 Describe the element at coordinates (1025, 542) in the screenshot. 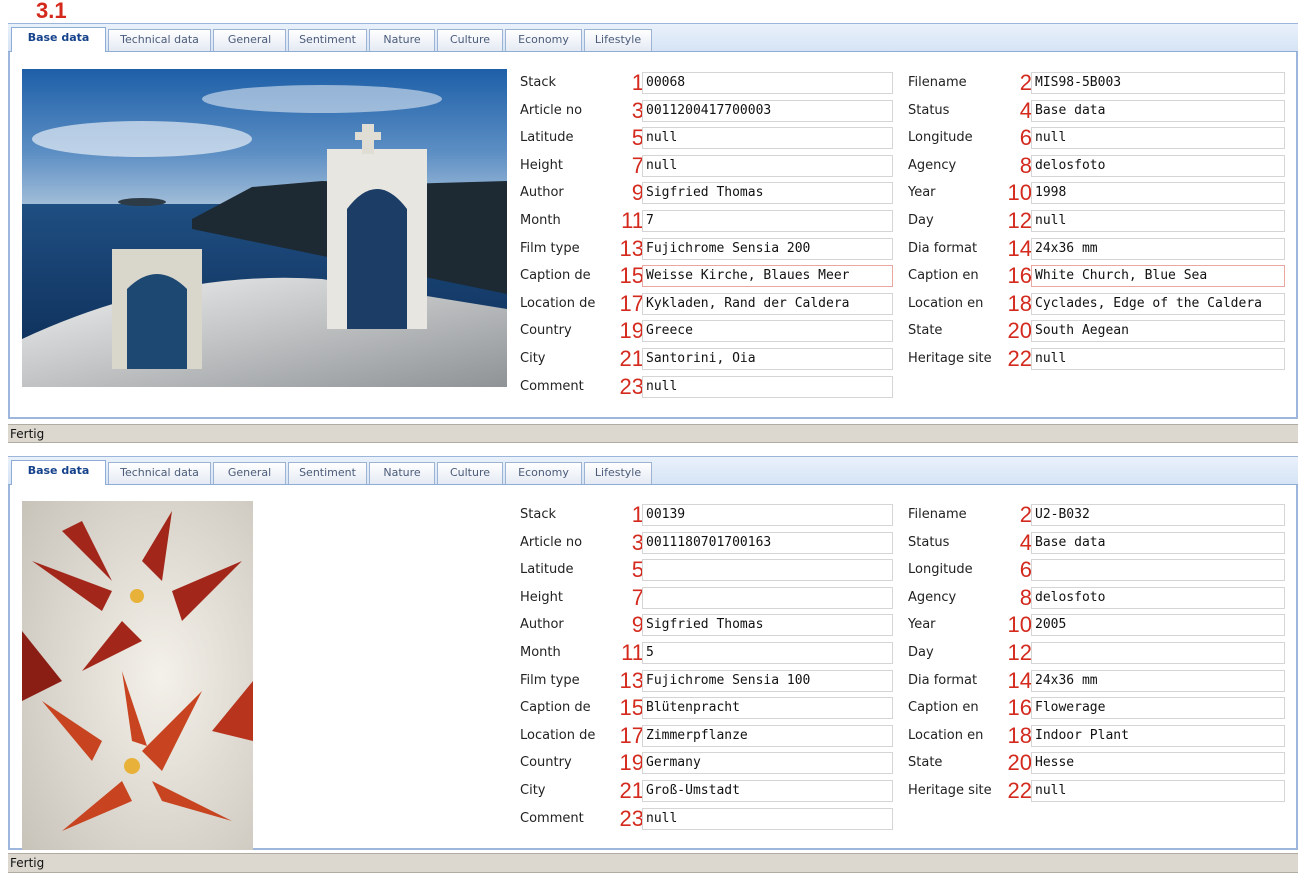

I see `annotation-number: 4` at that location.